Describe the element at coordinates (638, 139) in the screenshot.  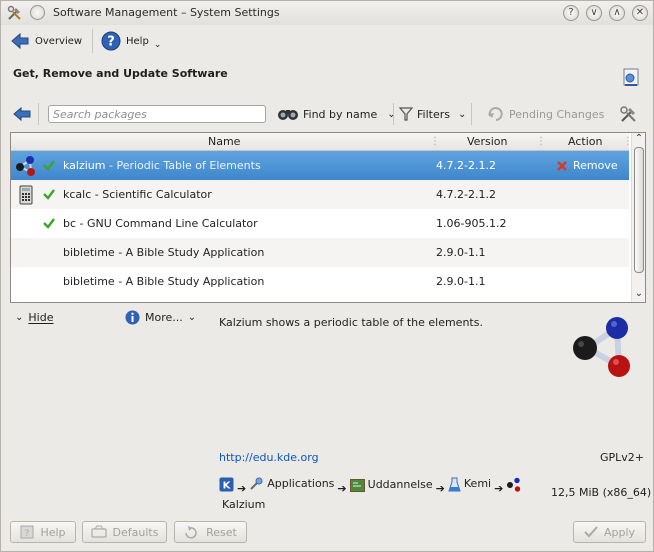
I see `scroll-up-arrow: ⌃` at that location.